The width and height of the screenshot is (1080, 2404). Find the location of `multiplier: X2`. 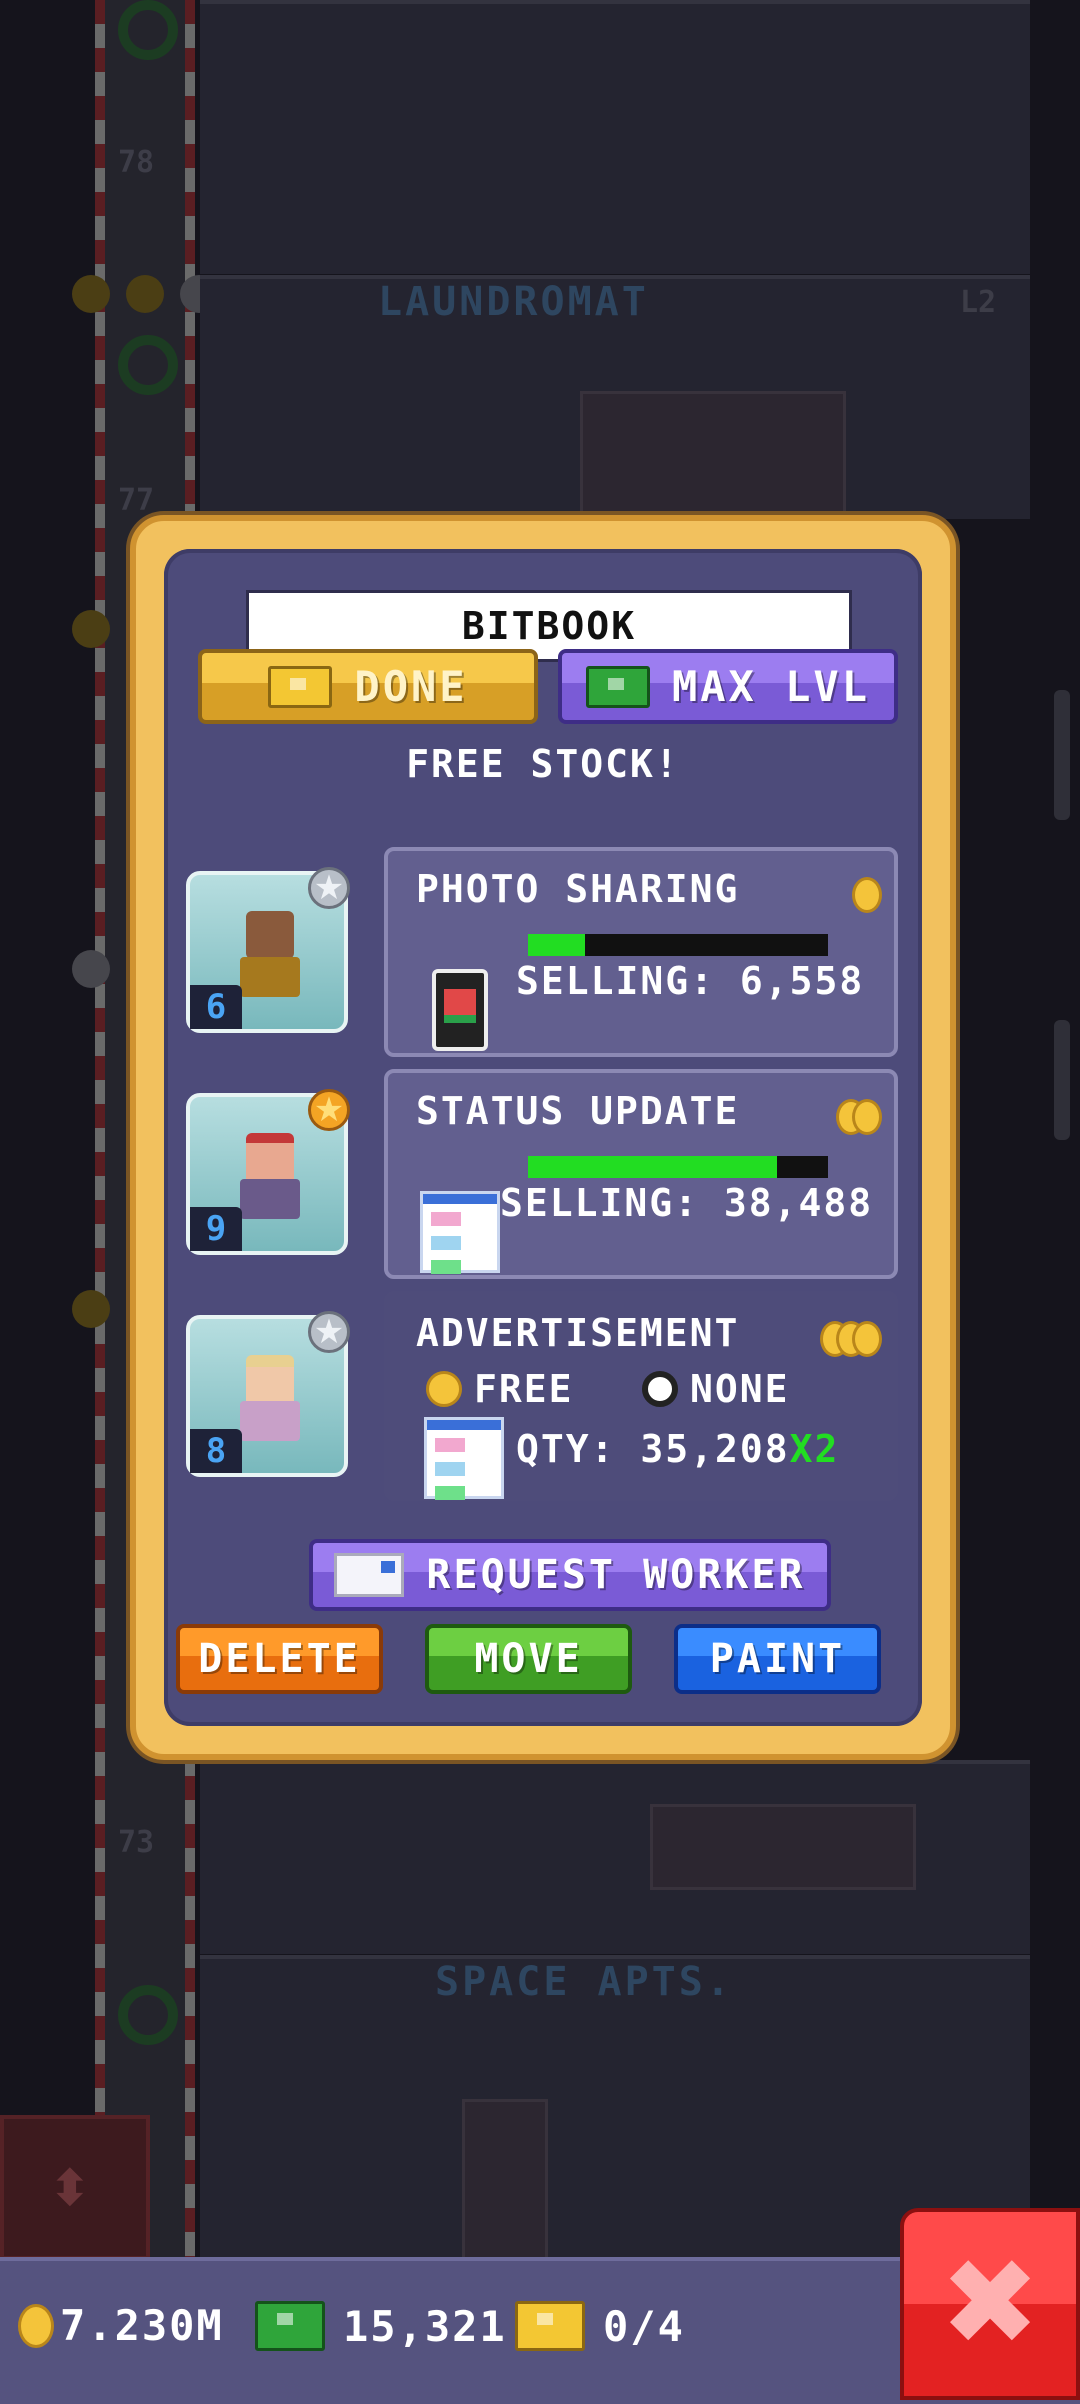

multiplier: X2 is located at coordinates (814, 1449).